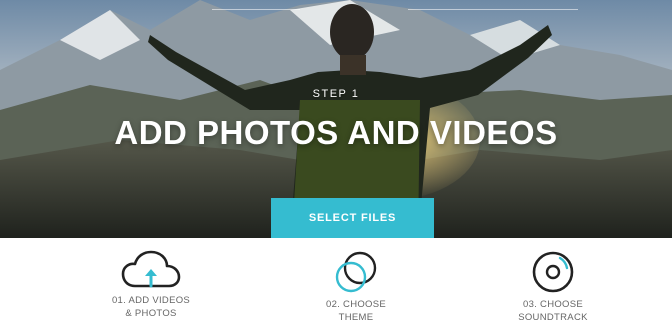 This screenshot has height=336, width=672. Describe the element at coordinates (553, 304) in the screenshot. I see `step-3-caption-line1: 03. CHOOSE` at that location.